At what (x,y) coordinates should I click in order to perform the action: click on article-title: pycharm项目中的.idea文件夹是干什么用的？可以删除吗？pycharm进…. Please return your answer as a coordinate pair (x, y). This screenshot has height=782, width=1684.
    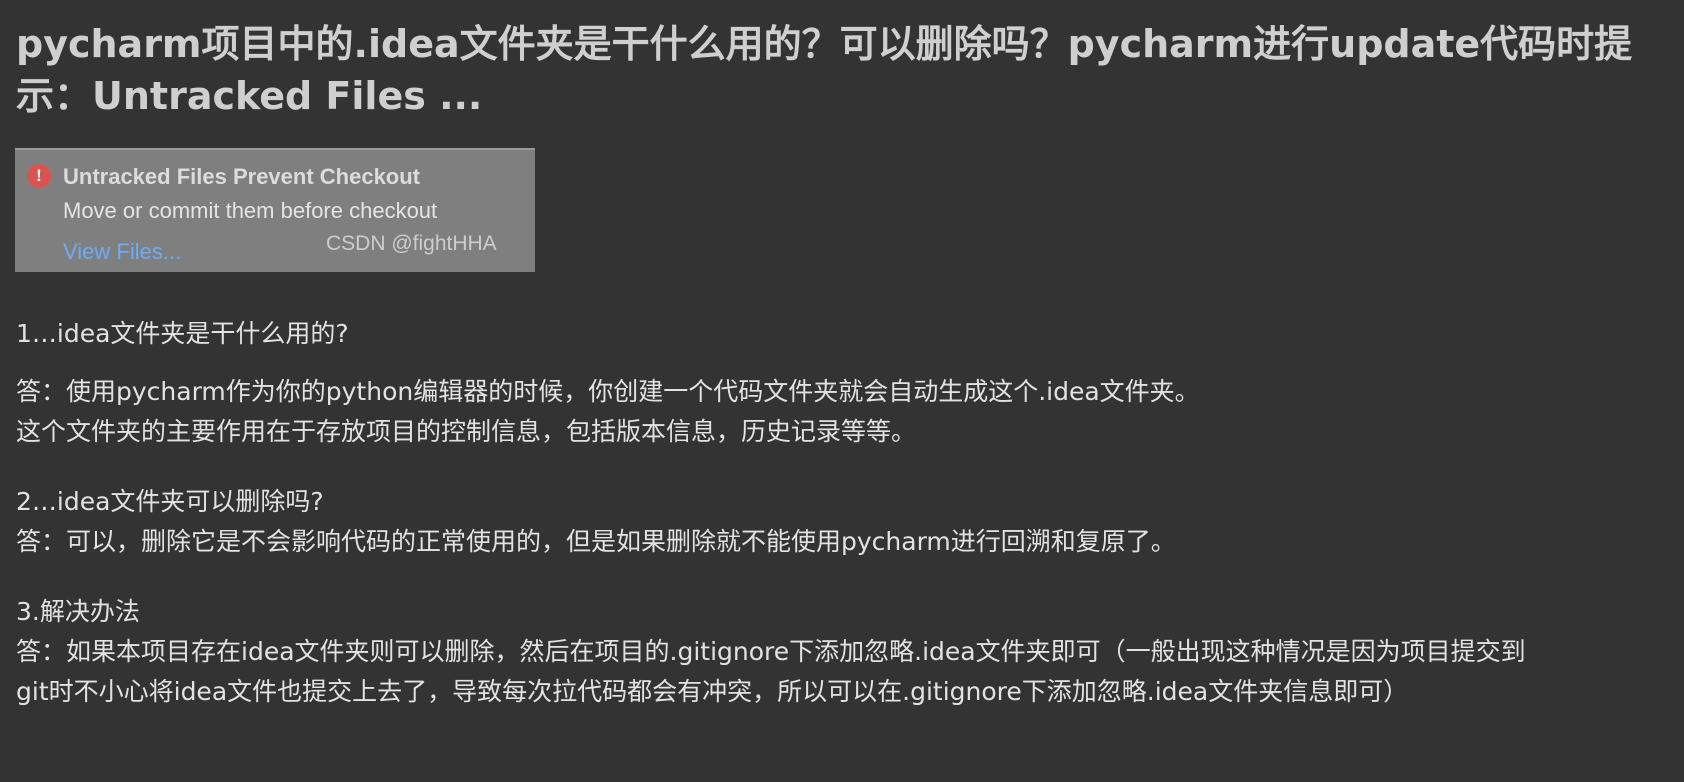
    Looking at the image, I should click on (824, 70).